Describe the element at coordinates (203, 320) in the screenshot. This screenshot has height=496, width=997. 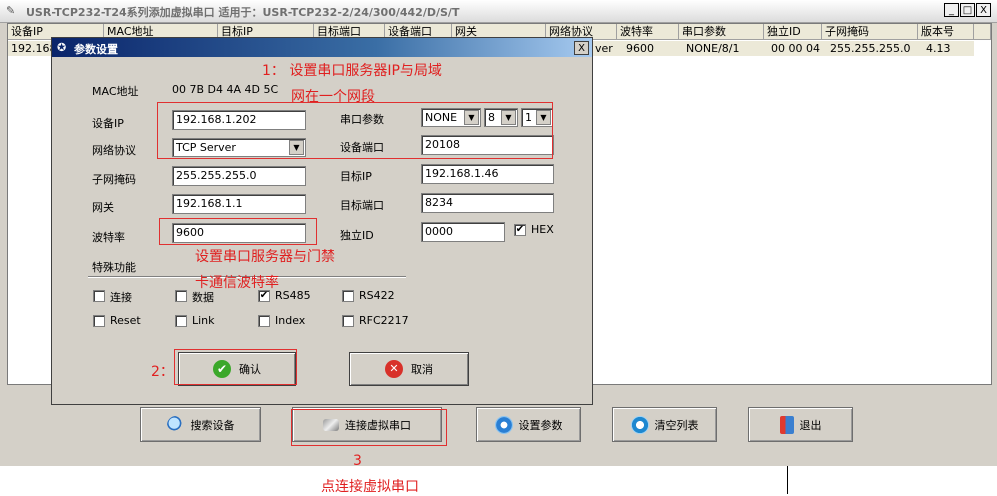
I see `link-checkbox-label: Link` at that location.